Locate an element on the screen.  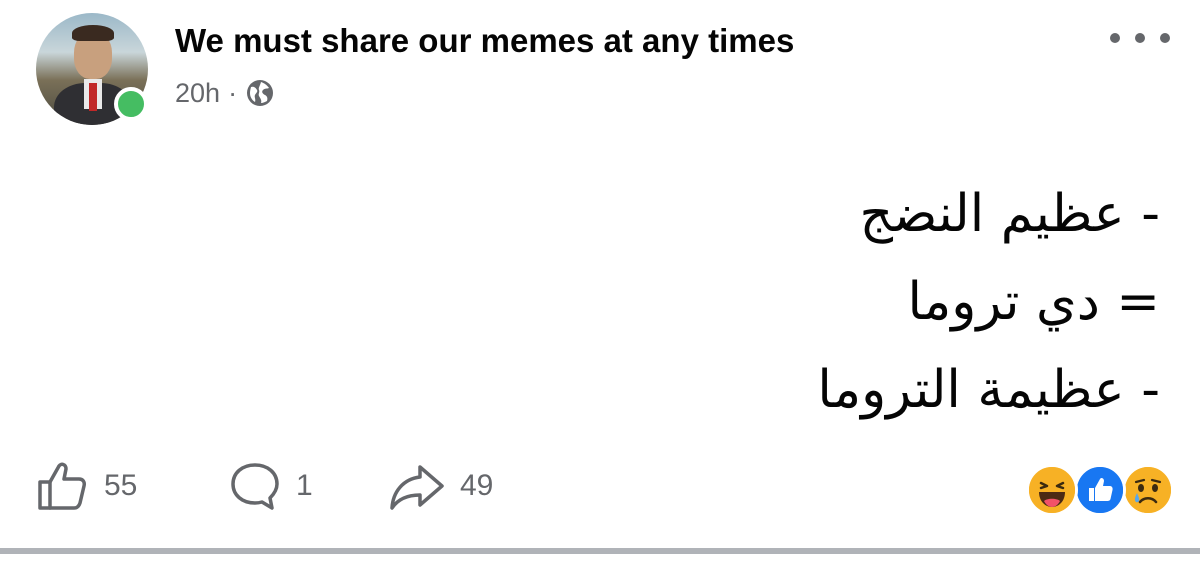
post-text-line: - عظيمة التروما is located at coordinates (988, 390).